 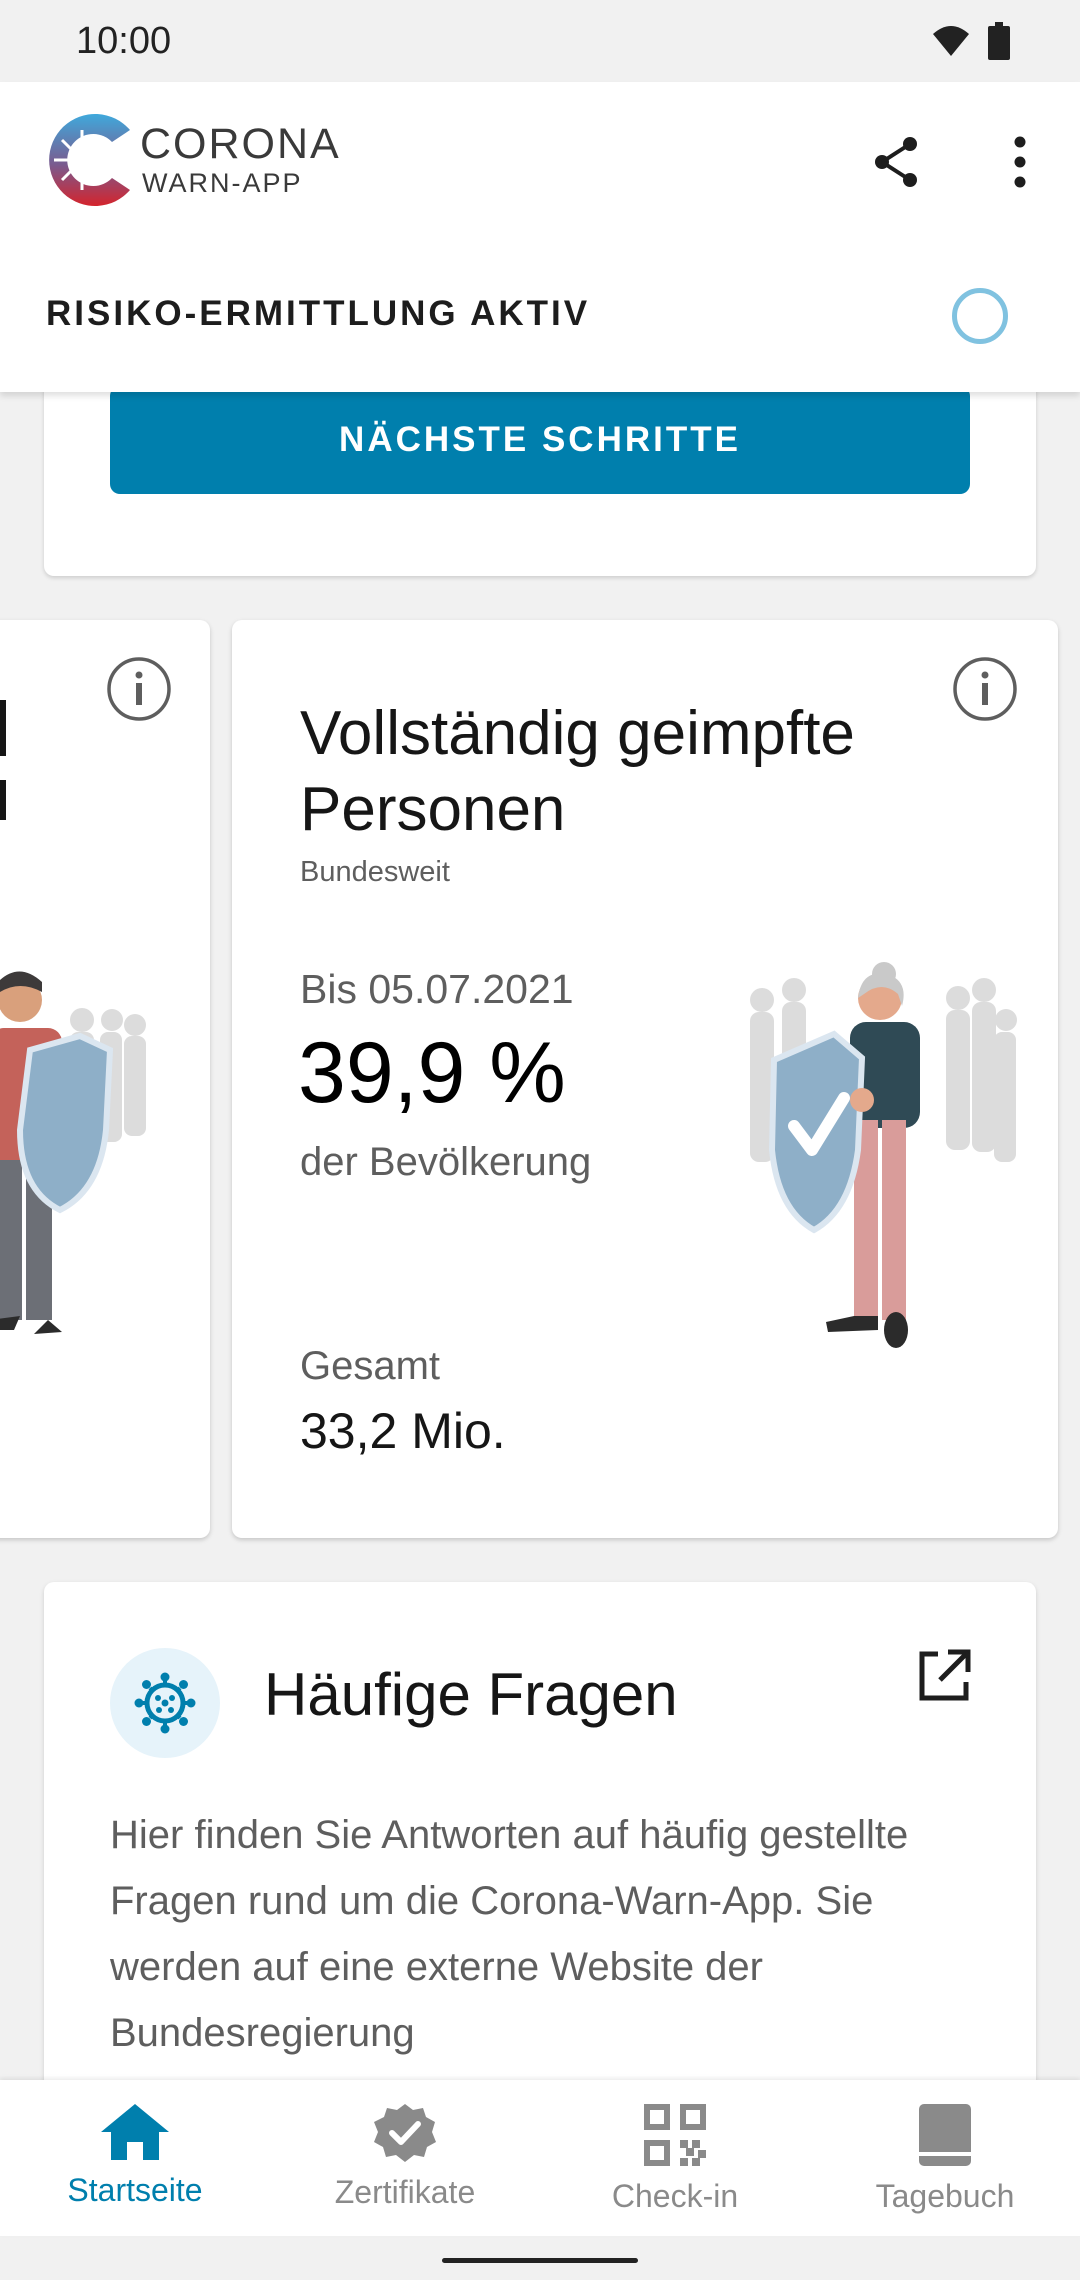 I want to click on virus-icon, so click(x=165, y=1703).